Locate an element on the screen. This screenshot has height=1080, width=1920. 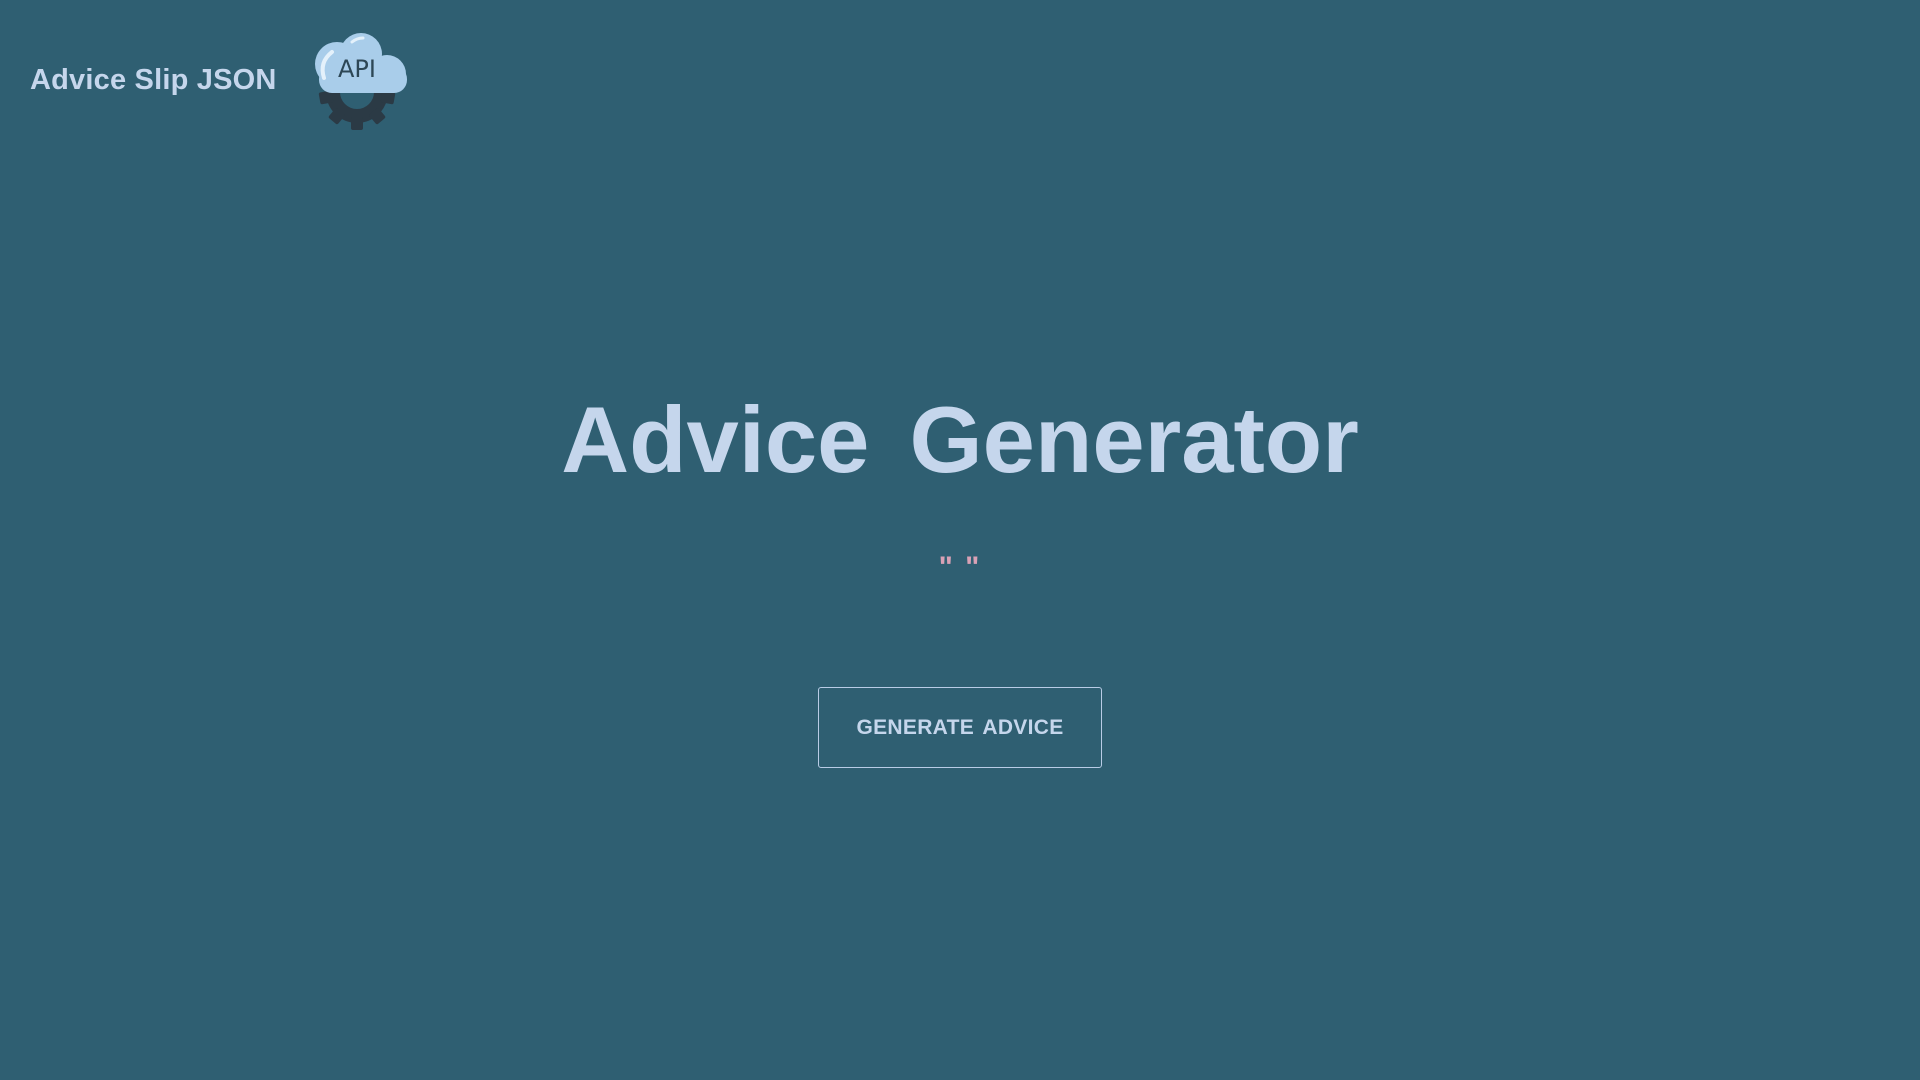
brand-header: Advice Slip JSON API is located at coordinates (219, 80).